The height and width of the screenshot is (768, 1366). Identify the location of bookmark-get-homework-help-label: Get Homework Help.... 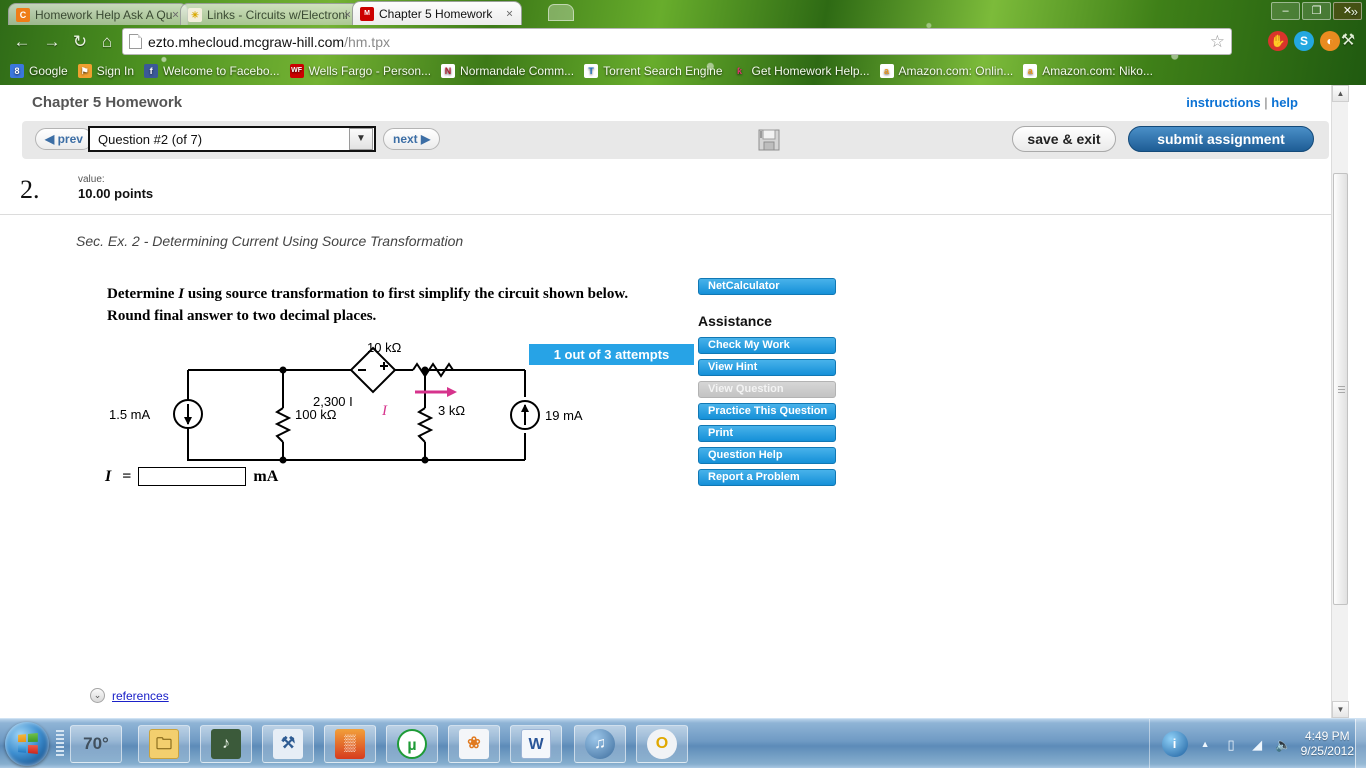
(810, 71).